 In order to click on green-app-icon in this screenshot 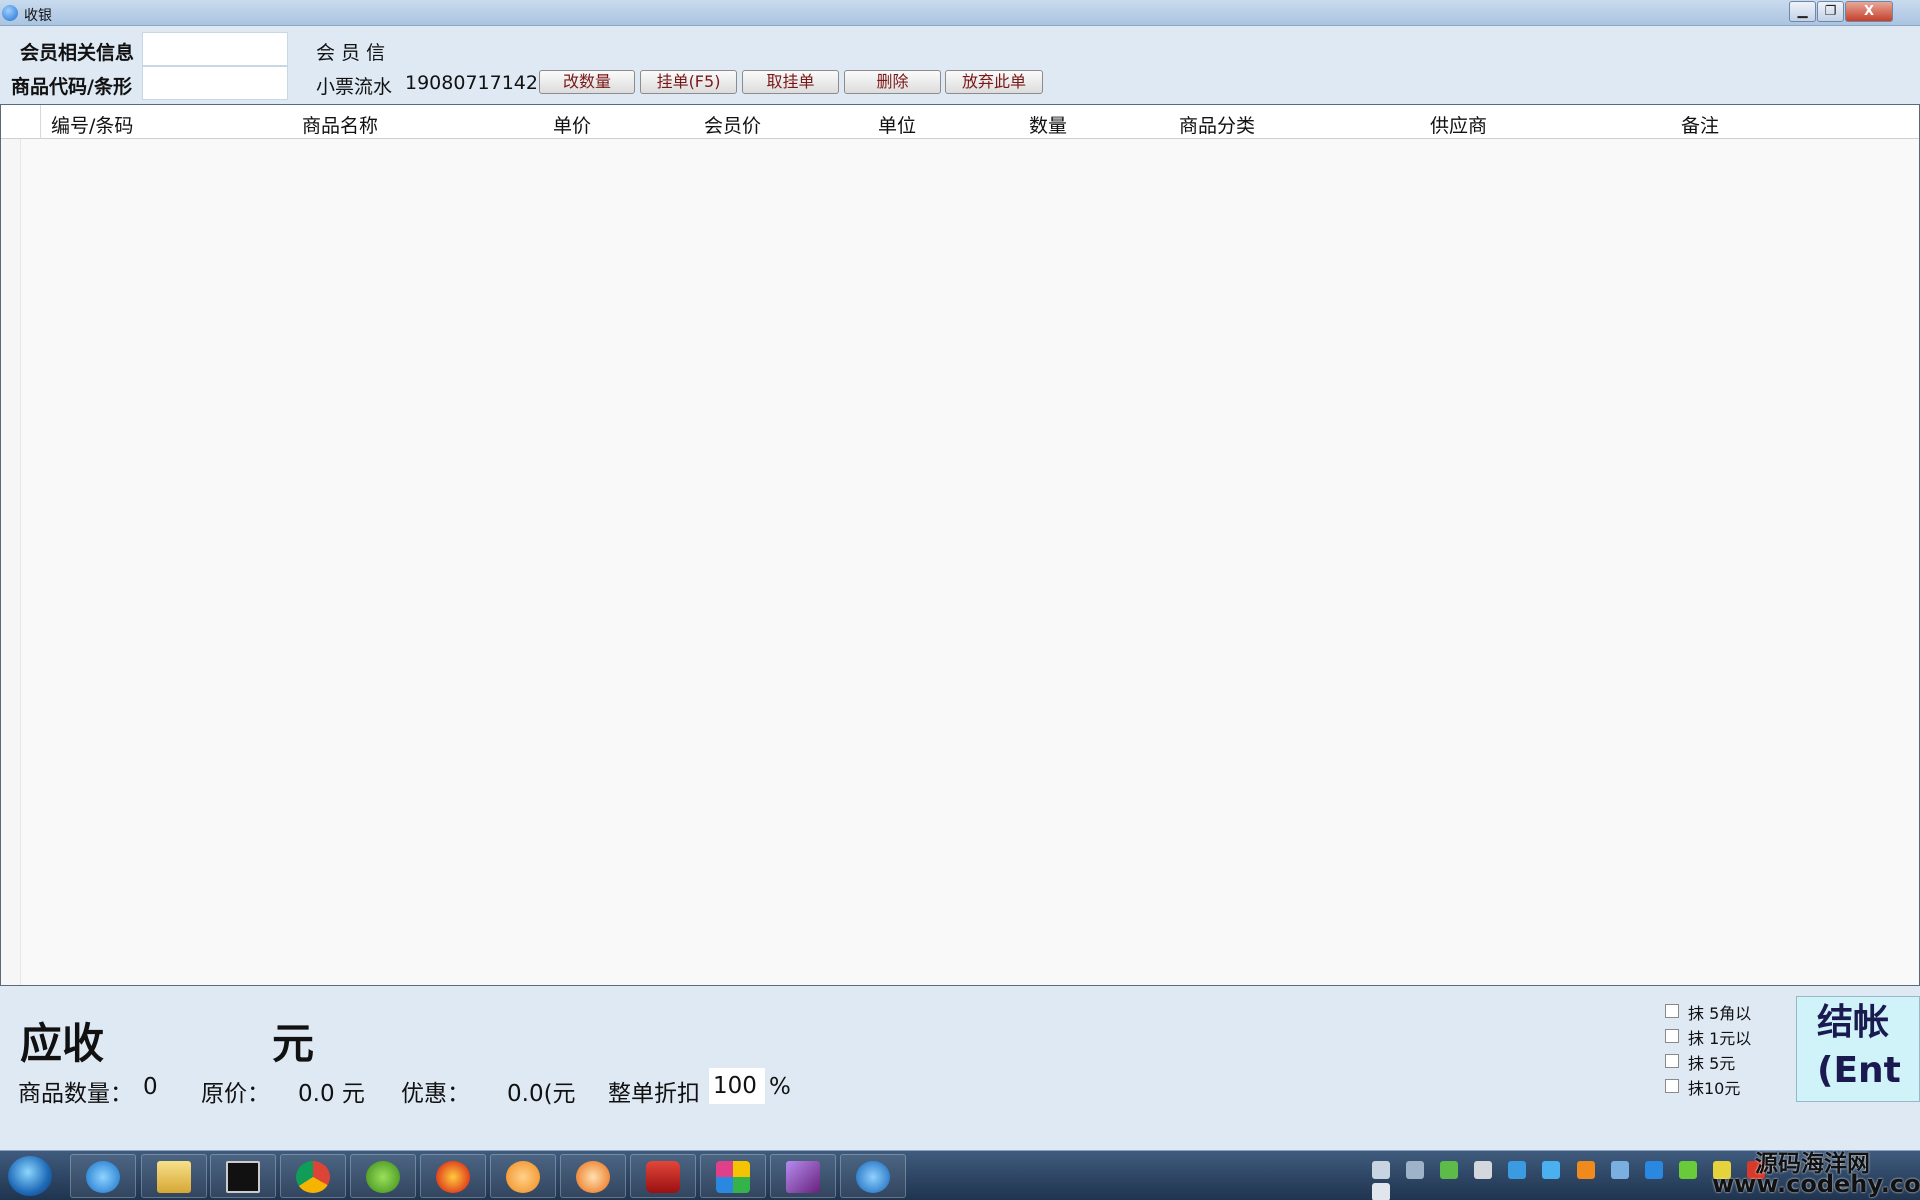, I will do `click(383, 1177)`.